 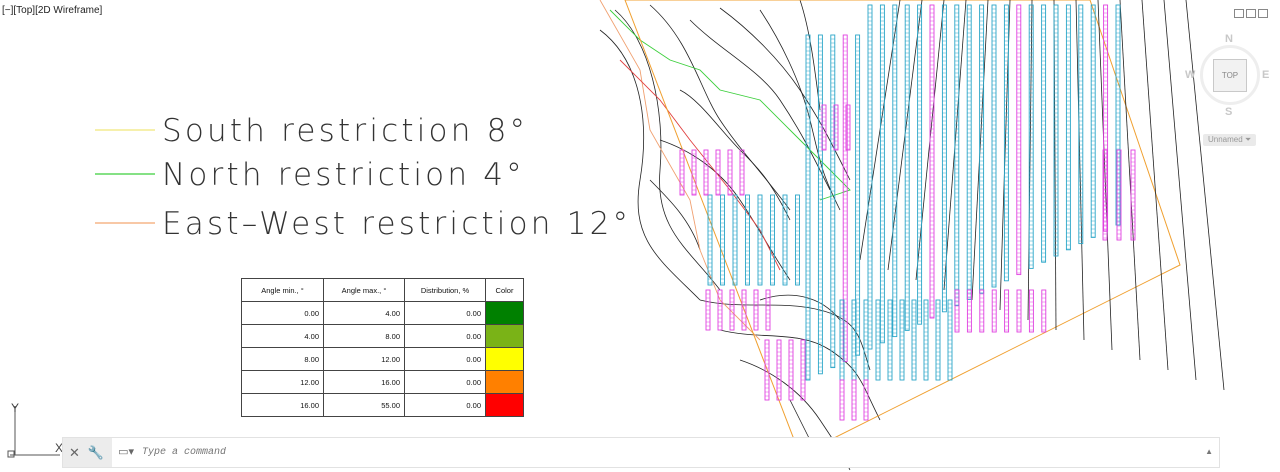 What do you see at coordinates (282, 359) in the screenshot?
I see `cell-angle-min: 8.00` at bounding box center [282, 359].